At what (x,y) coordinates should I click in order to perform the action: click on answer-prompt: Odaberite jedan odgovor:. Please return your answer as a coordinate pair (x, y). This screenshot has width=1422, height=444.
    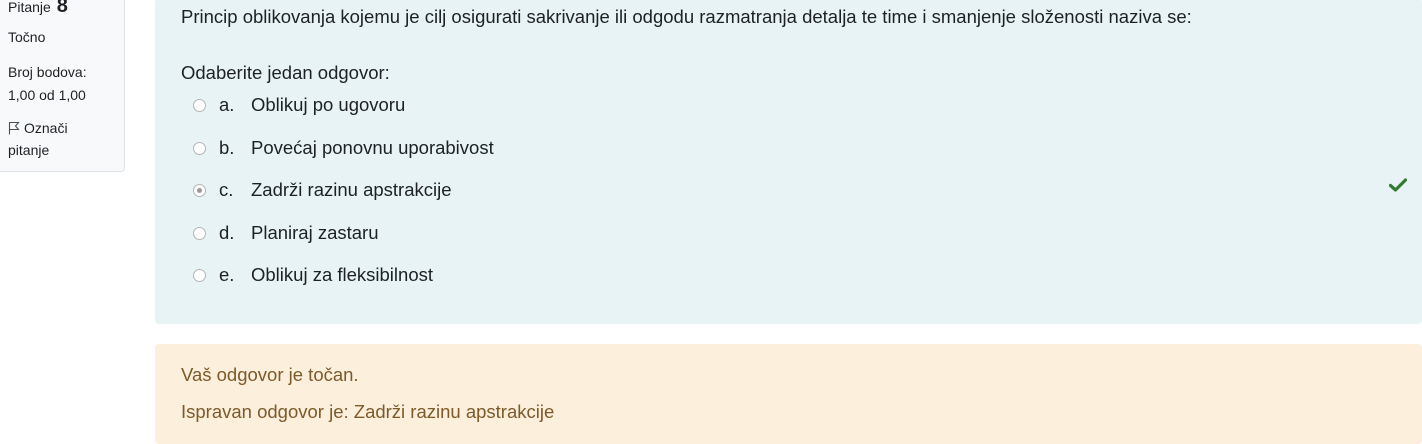
    Looking at the image, I should click on (285, 72).